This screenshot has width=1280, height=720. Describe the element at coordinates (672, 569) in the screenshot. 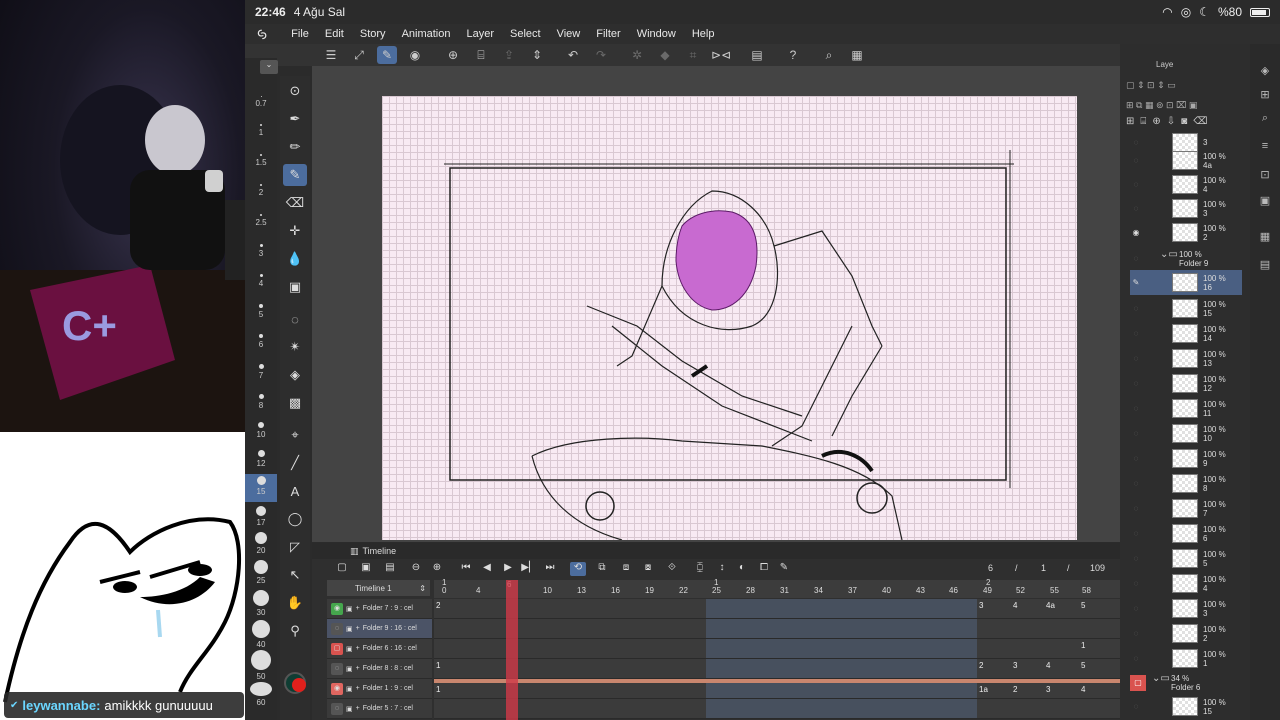

I see `onion-skin-icon: ⟐` at that location.